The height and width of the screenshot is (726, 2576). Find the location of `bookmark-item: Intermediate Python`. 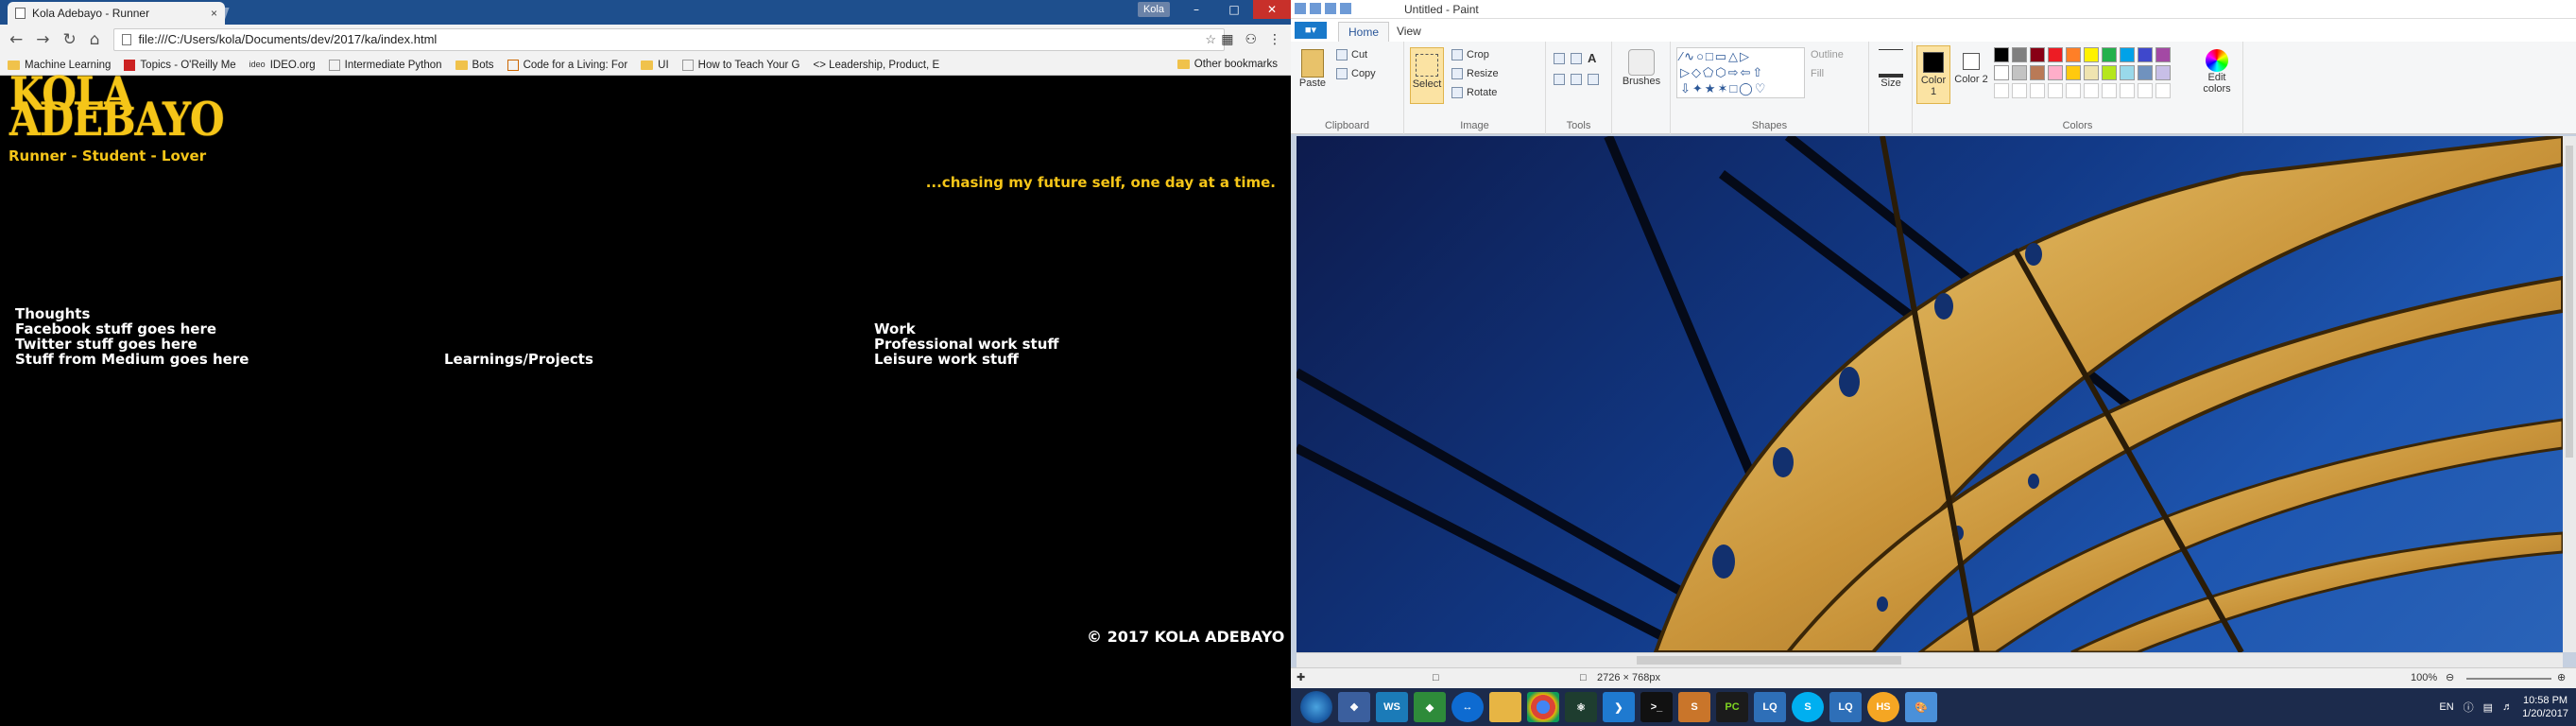

bookmark-item: Intermediate Python is located at coordinates (385, 65).